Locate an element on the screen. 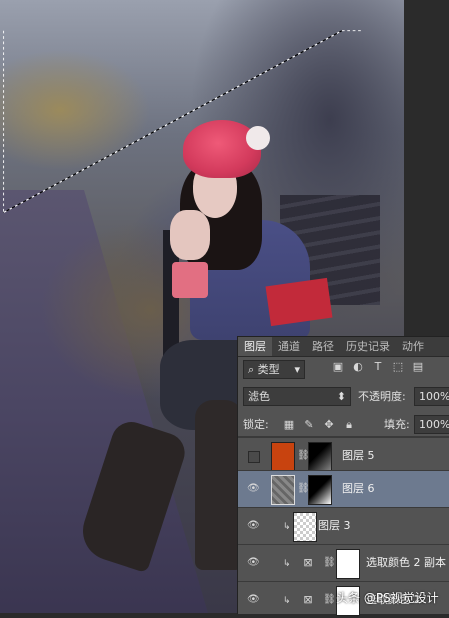  type-filter-icon: T is located at coordinates (378, 367).